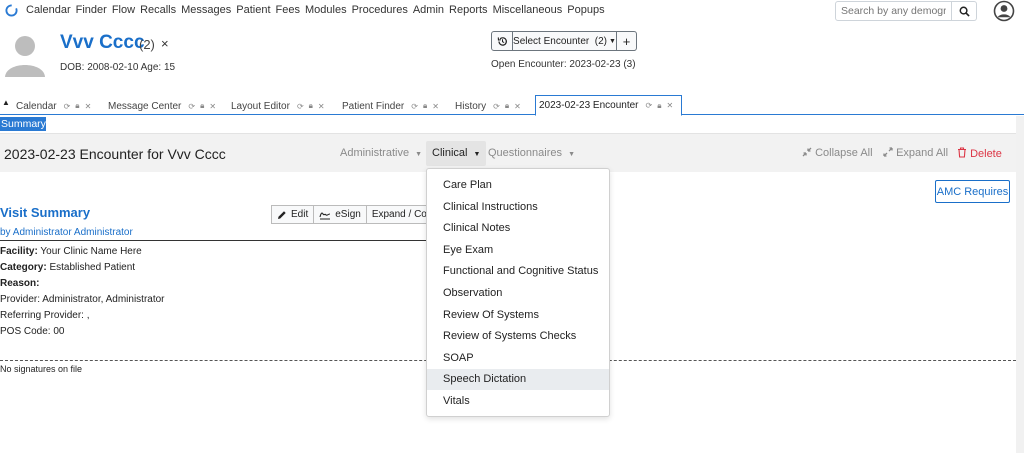 This screenshot has height=453, width=1024. Describe the element at coordinates (6, 102) in the screenshot. I see `collapse-up-icon: ▲` at that location.